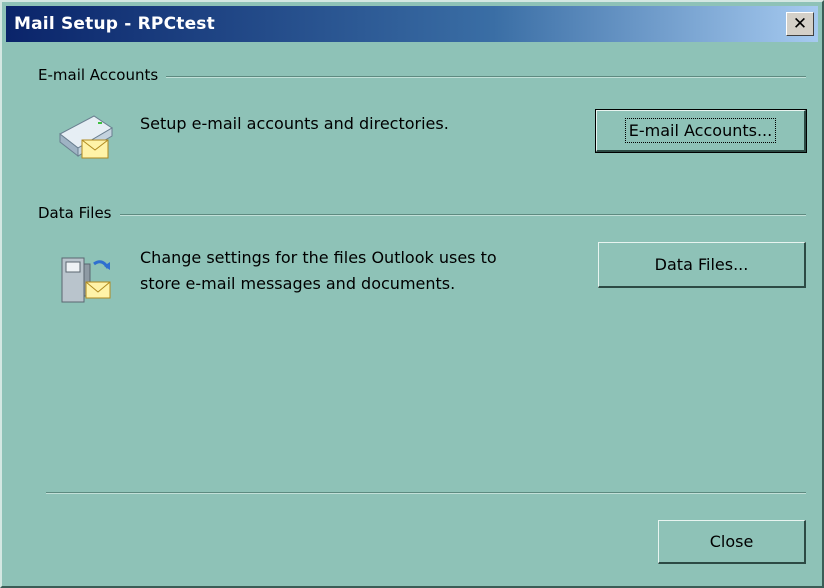 This screenshot has width=824, height=588. I want to click on mailbox-icon, so click(86, 280).